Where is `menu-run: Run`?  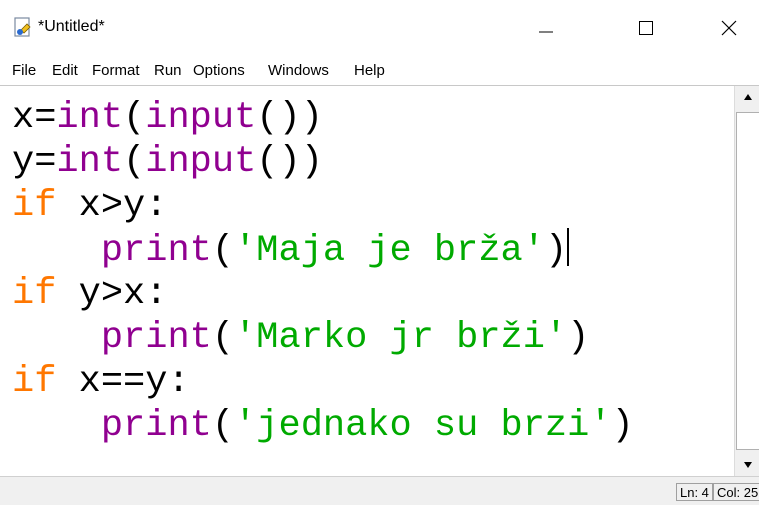
menu-run: Run is located at coordinates (168, 70).